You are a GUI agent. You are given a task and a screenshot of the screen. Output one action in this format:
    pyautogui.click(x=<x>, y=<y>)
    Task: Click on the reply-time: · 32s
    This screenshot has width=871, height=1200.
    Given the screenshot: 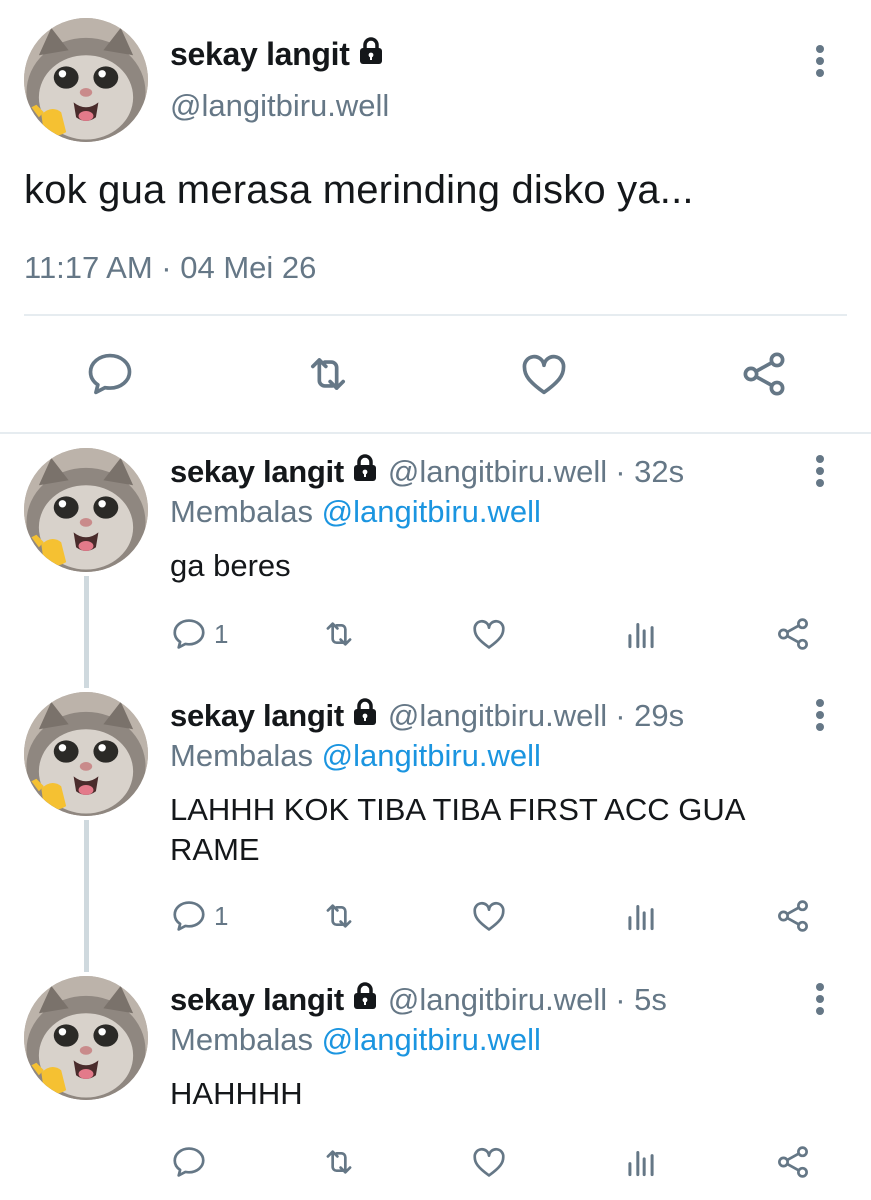 What is the action you would take?
    pyautogui.click(x=649, y=472)
    